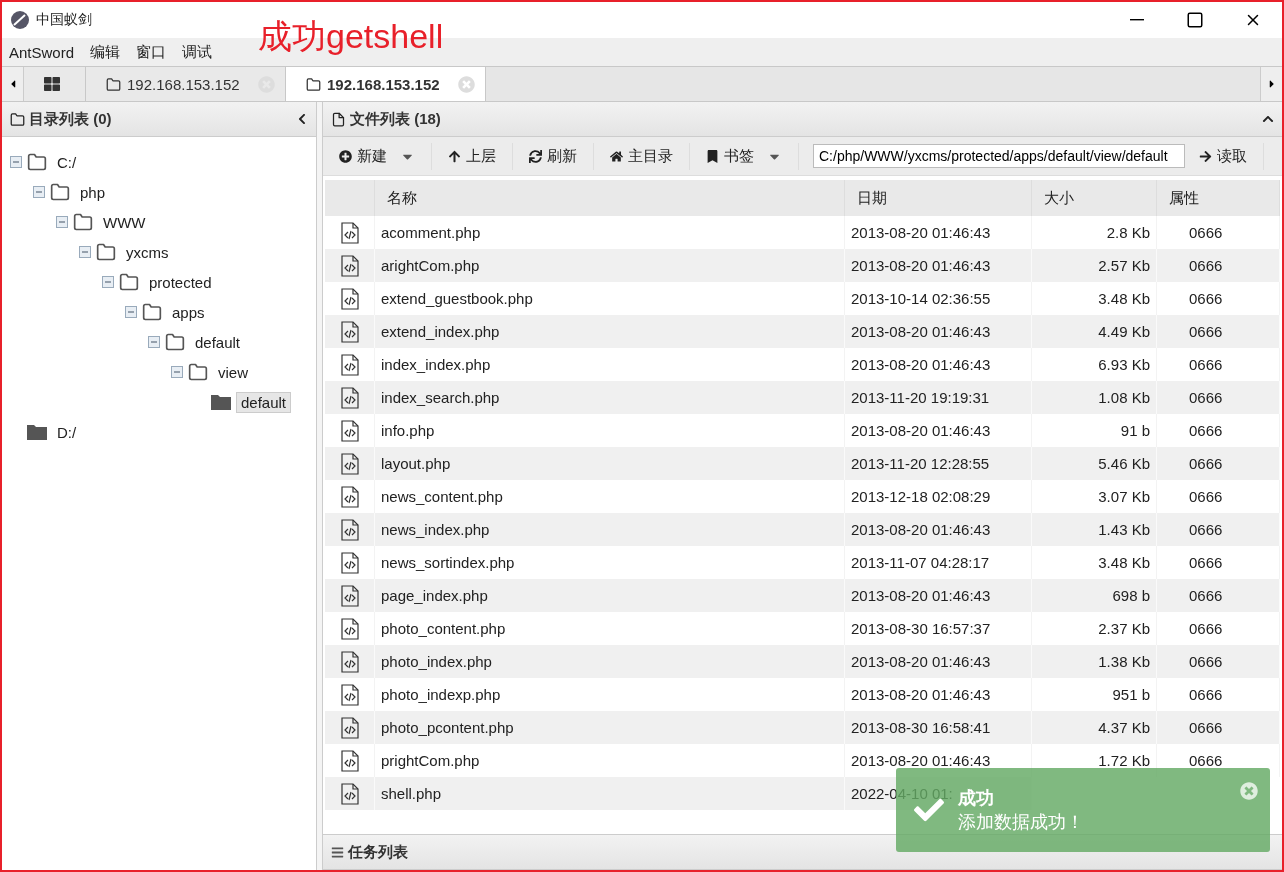 The width and height of the screenshot is (1284, 872). What do you see at coordinates (1094, 529) in the screenshot?
I see `size-cell: 1.43 Kb` at bounding box center [1094, 529].